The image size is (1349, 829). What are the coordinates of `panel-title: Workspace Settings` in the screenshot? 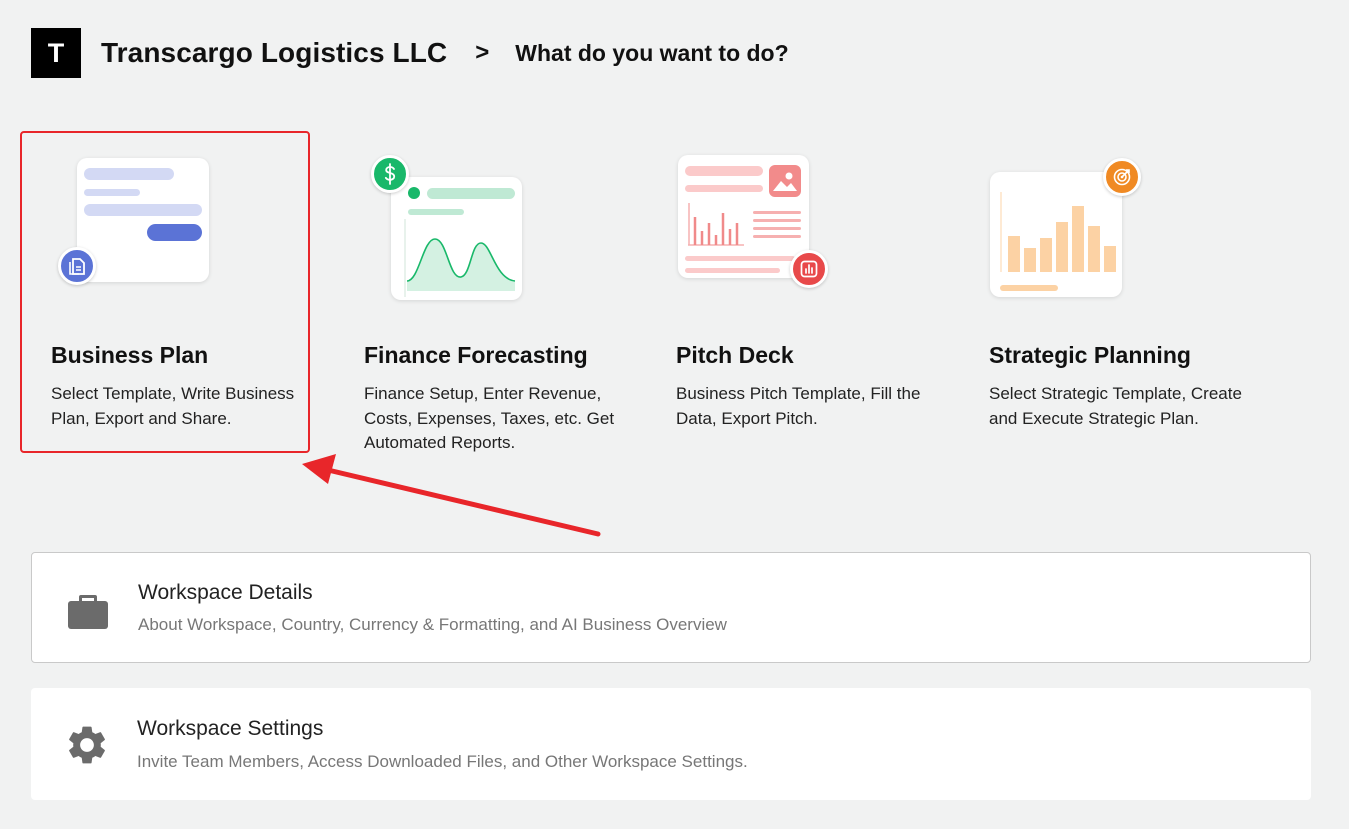 It's located at (230, 728).